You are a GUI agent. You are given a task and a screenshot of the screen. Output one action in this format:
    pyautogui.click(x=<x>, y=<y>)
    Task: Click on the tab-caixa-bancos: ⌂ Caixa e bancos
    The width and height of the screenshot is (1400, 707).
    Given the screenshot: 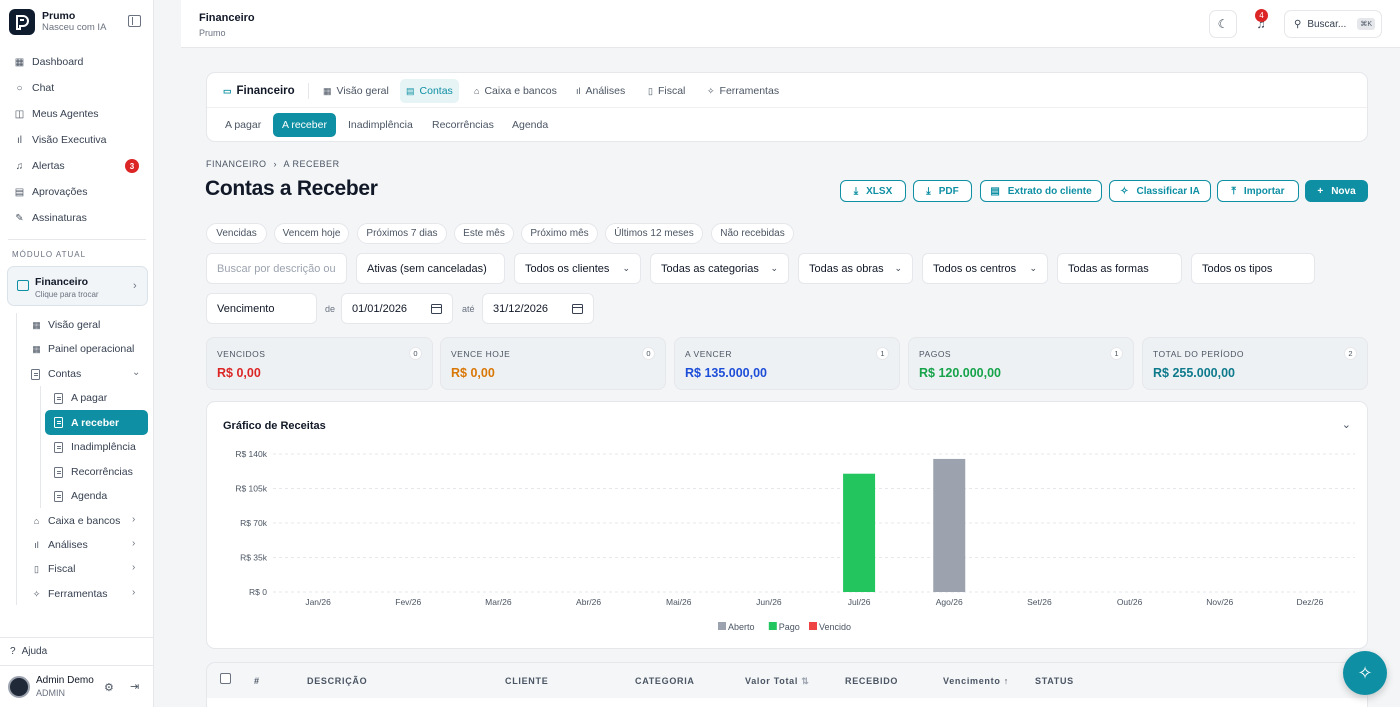 What is the action you would take?
    pyautogui.click(x=515, y=91)
    